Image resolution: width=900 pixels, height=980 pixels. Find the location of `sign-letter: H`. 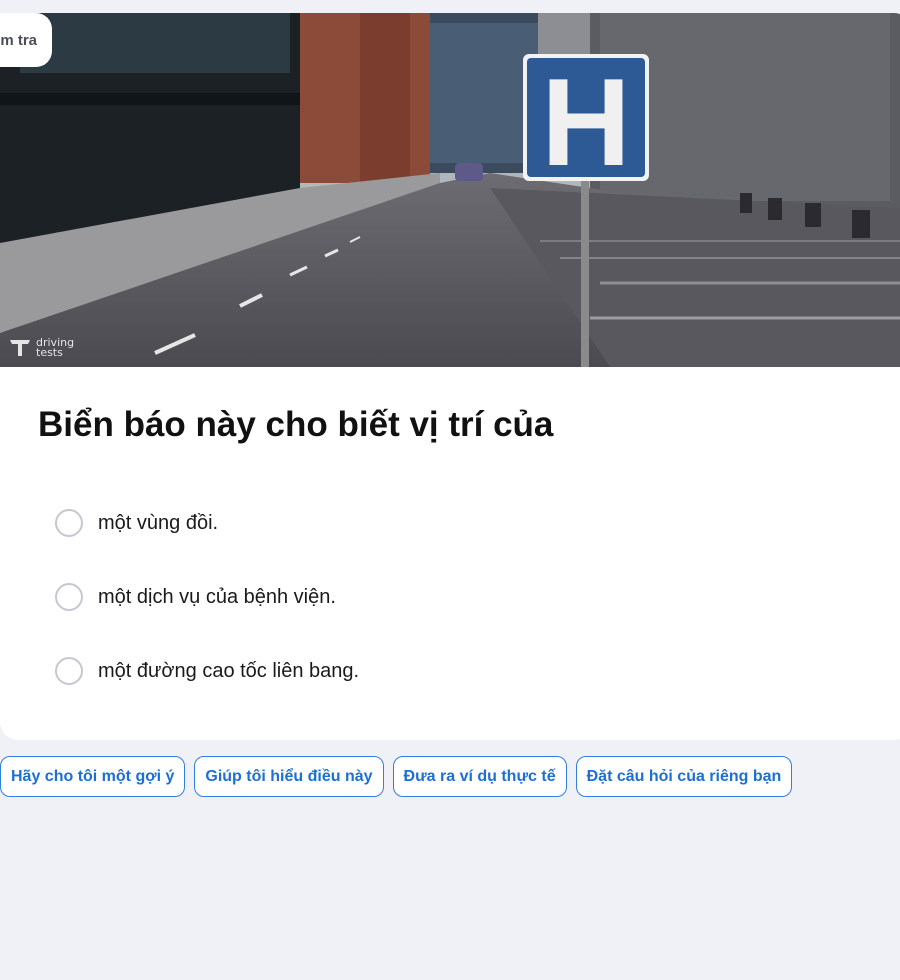

sign-letter: H is located at coordinates (586, 123).